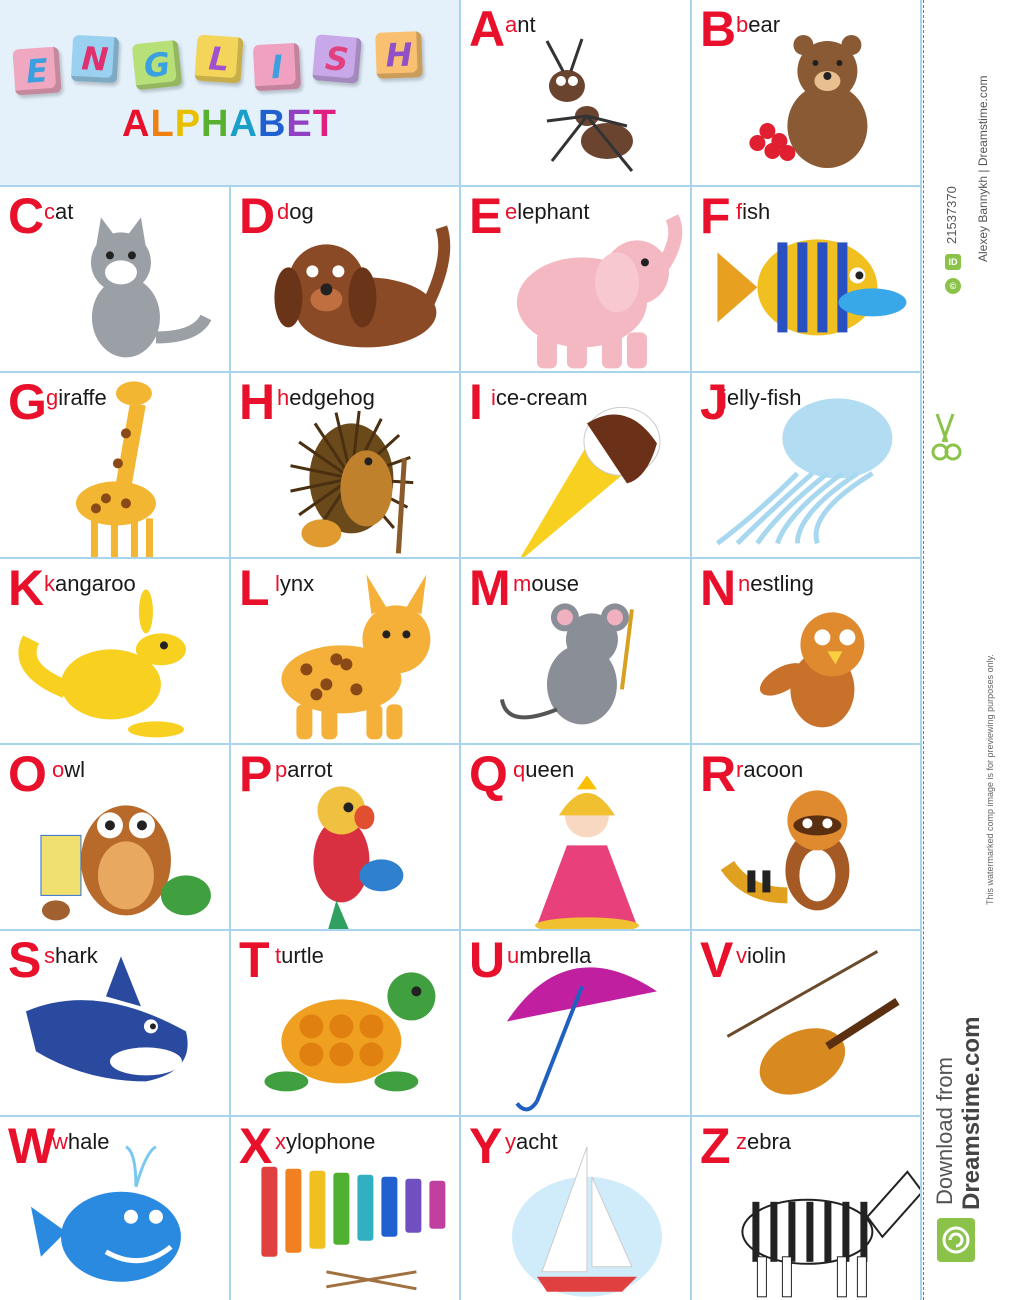 Image resolution: width=1012 pixels, height=1300 pixels. Describe the element at coordinates (326, 397) in the screenshot. I see `word-label: hedgehog` at that location.